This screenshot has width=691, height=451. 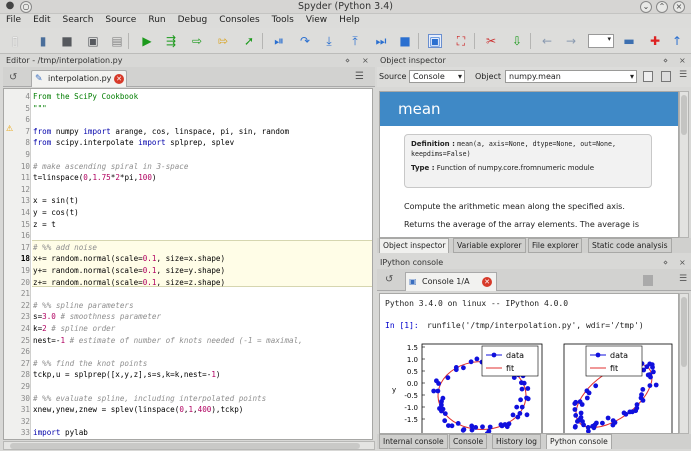 I want to click on set-dir-icon: ✚, so click(x=655, y=41).